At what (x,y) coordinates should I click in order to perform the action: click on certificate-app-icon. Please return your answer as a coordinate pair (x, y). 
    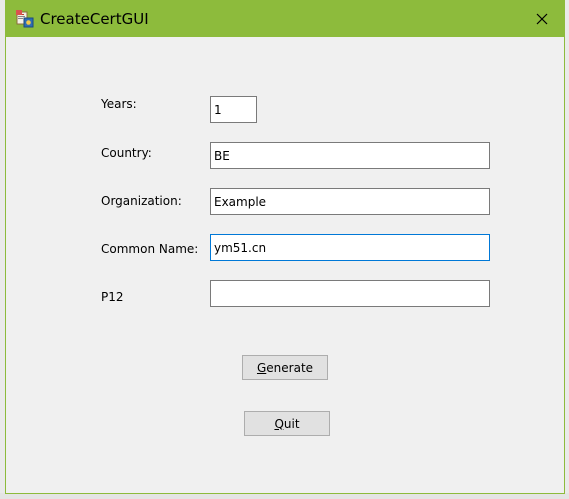
    Looking at the image, I should click on (25, 19).